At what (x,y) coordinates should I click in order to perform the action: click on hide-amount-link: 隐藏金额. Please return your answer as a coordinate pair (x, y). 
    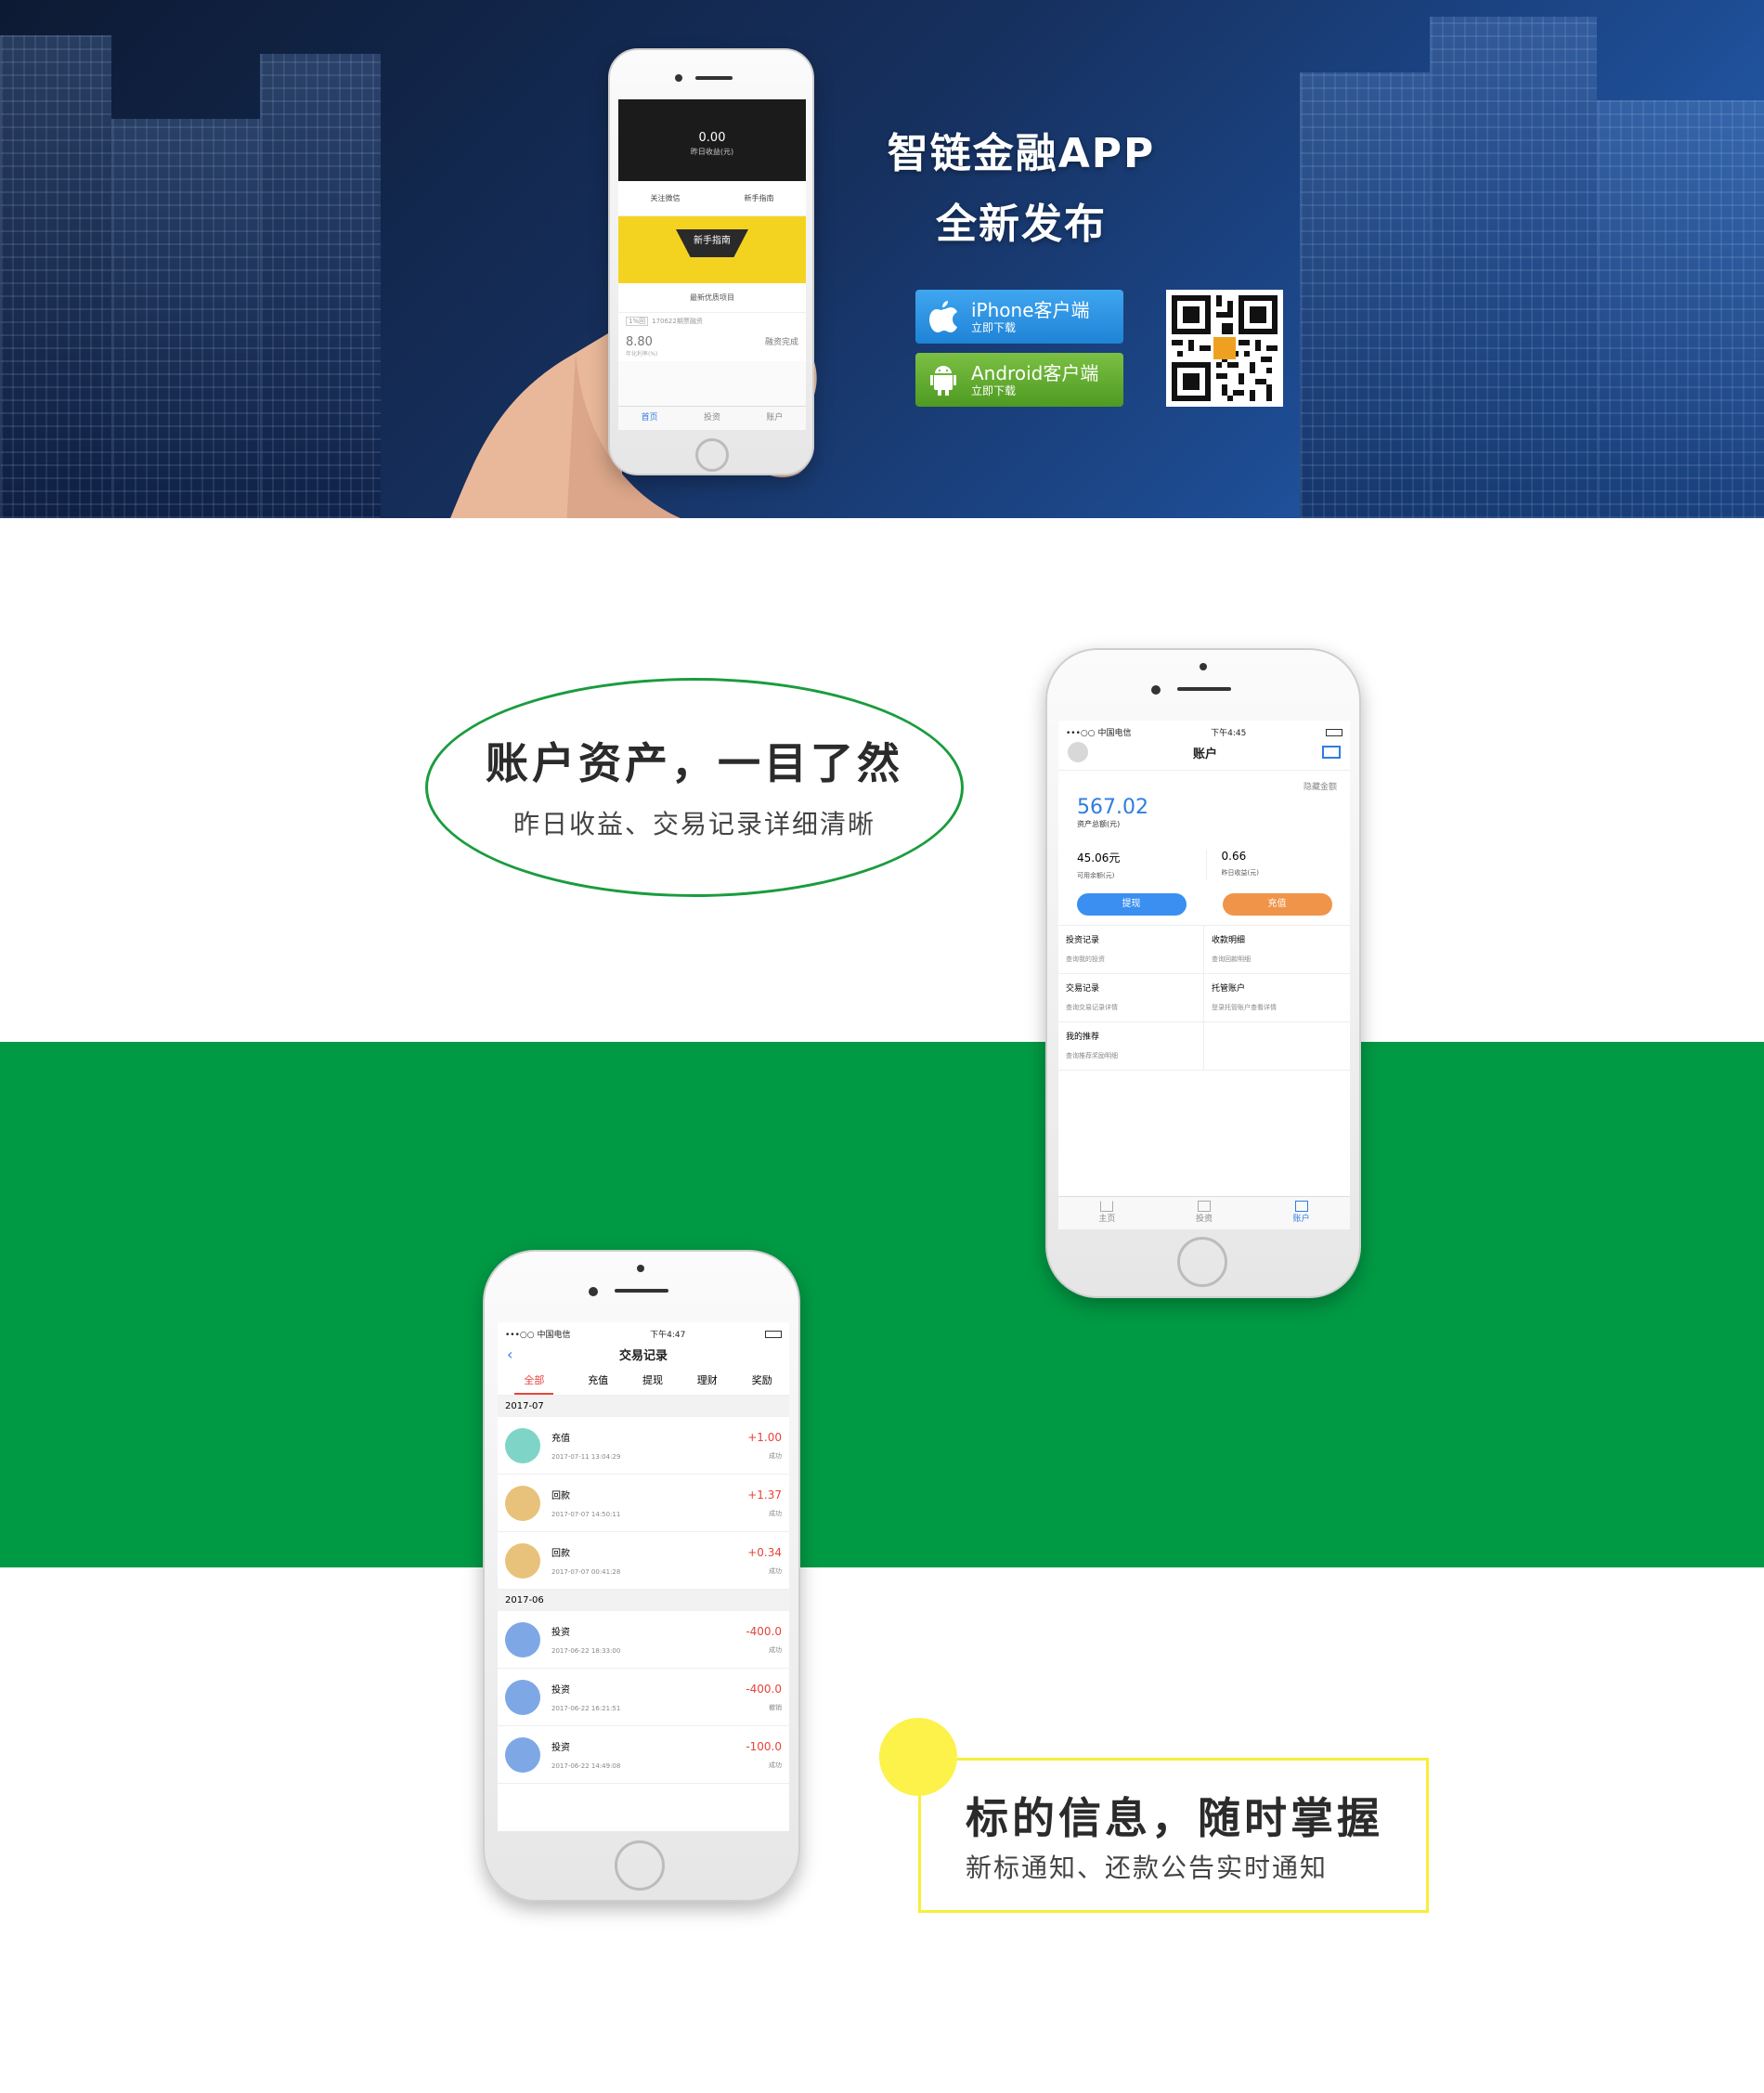
    Looking at the image, I should click on (1204, 781).